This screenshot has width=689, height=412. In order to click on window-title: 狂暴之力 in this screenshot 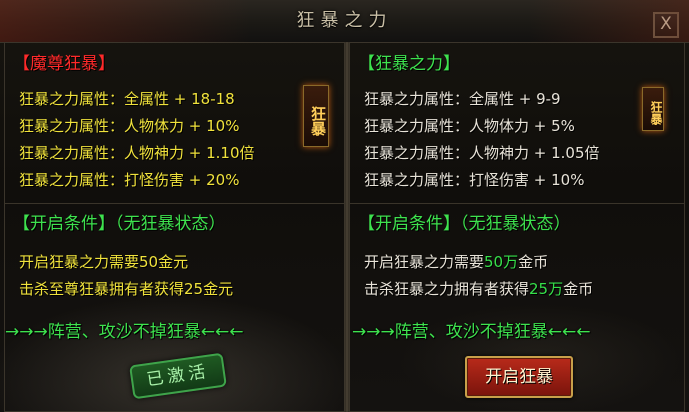, I will do `click(344, 20)`.